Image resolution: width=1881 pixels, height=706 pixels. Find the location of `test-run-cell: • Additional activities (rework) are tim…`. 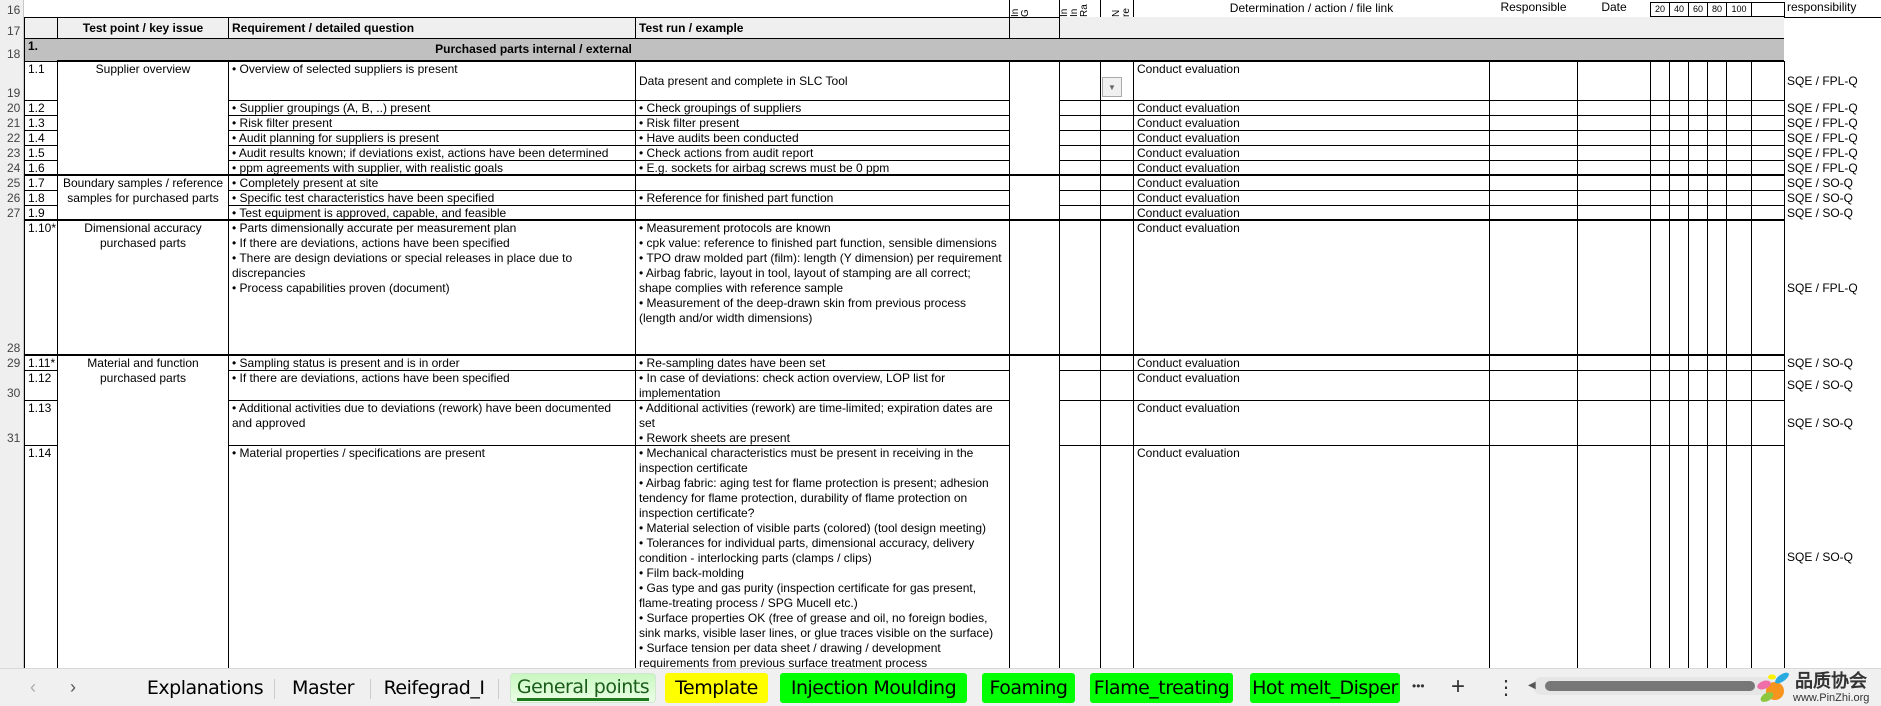

test-run-cell: • Additional activities (rework) are tim… is located at coordinates (822, 423).